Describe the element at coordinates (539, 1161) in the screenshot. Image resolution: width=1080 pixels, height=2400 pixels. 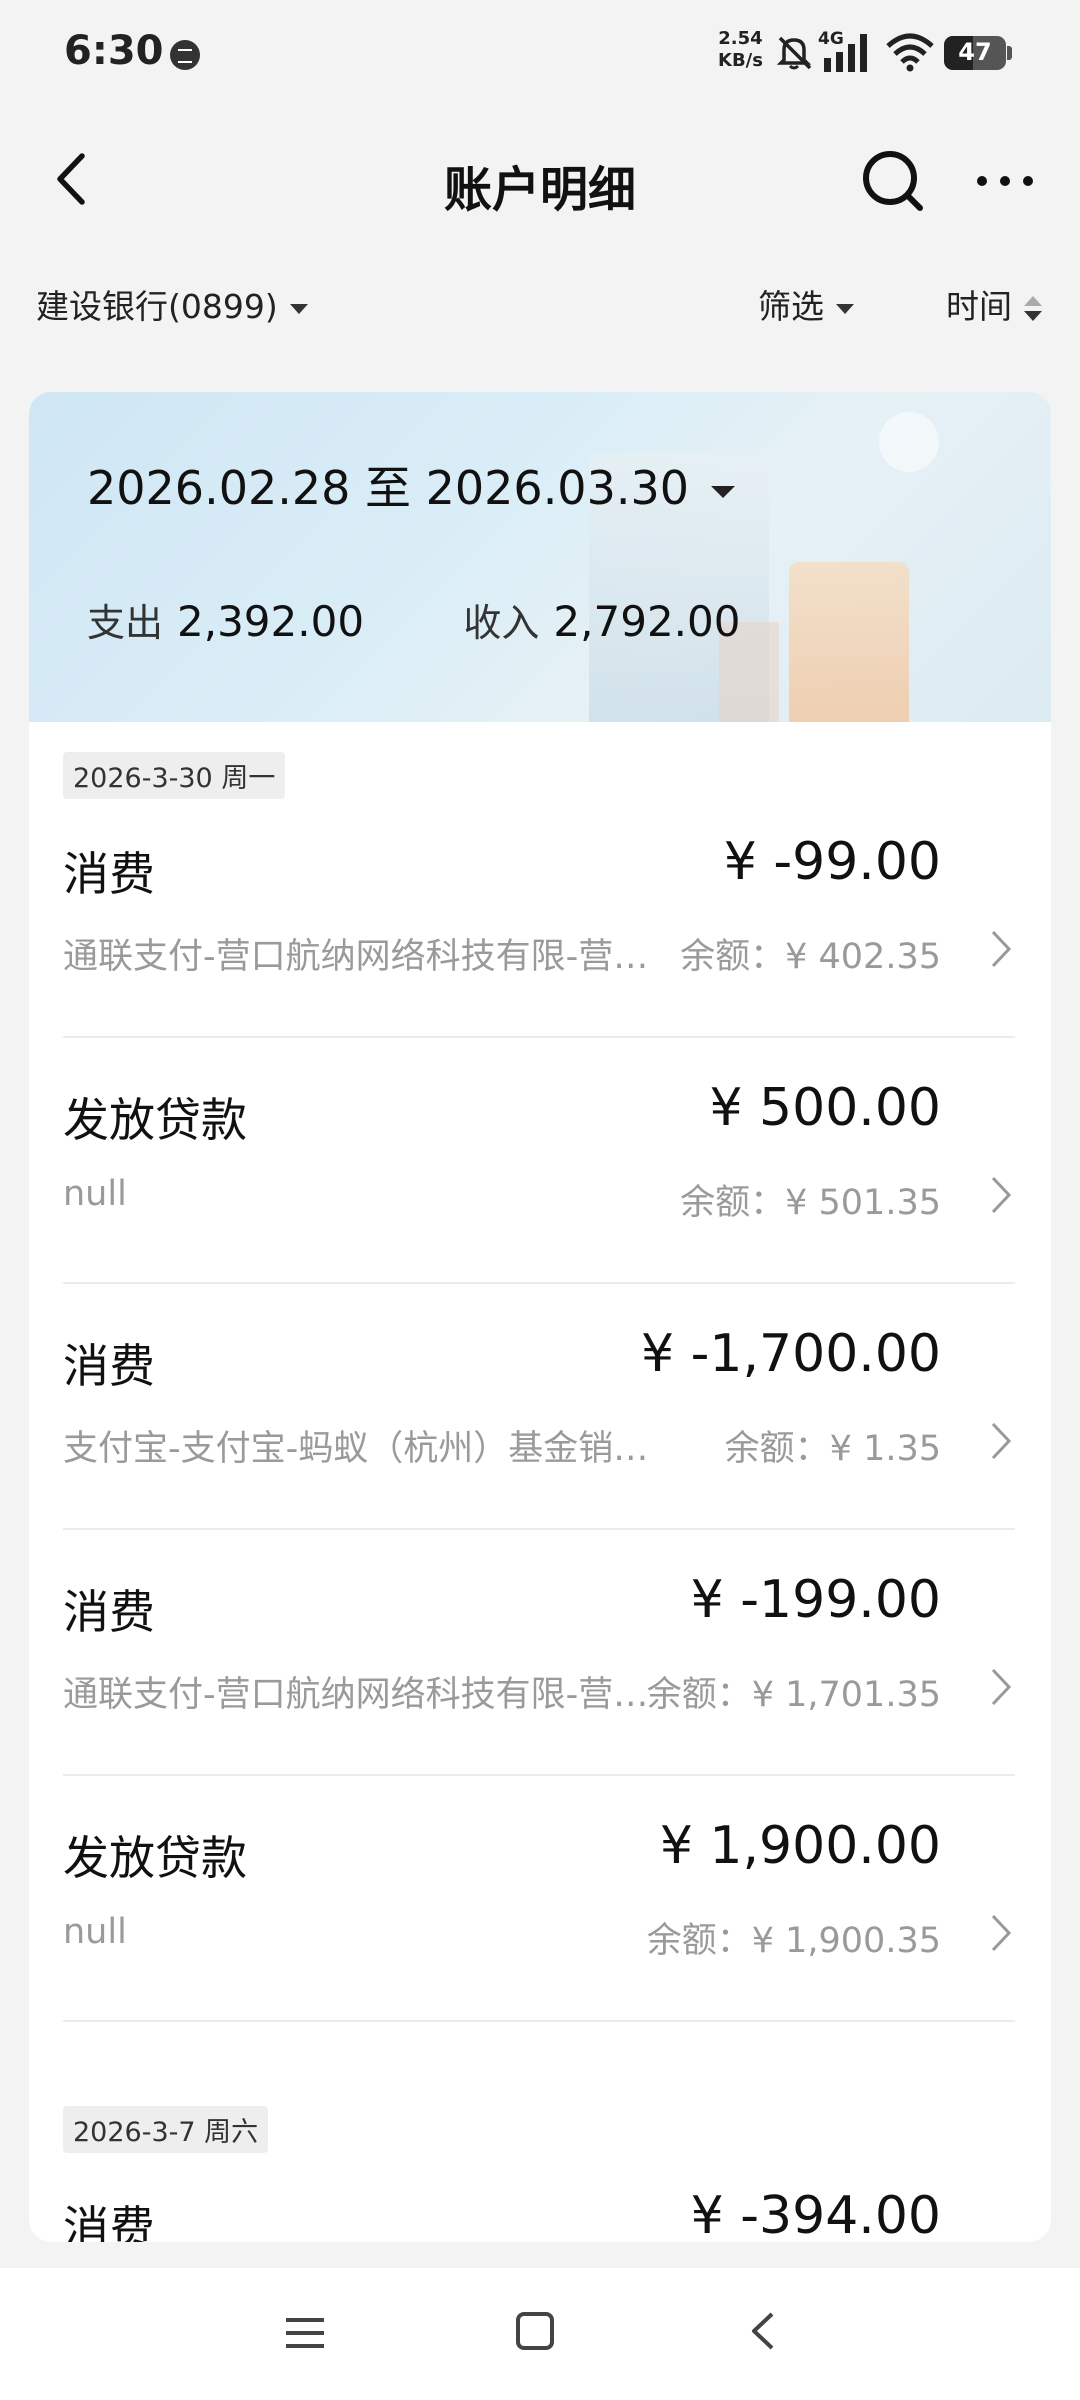
I see `transaction-row: 发放贷款 ¥ 500.00 null 余额：¥ 501.35` at that location.